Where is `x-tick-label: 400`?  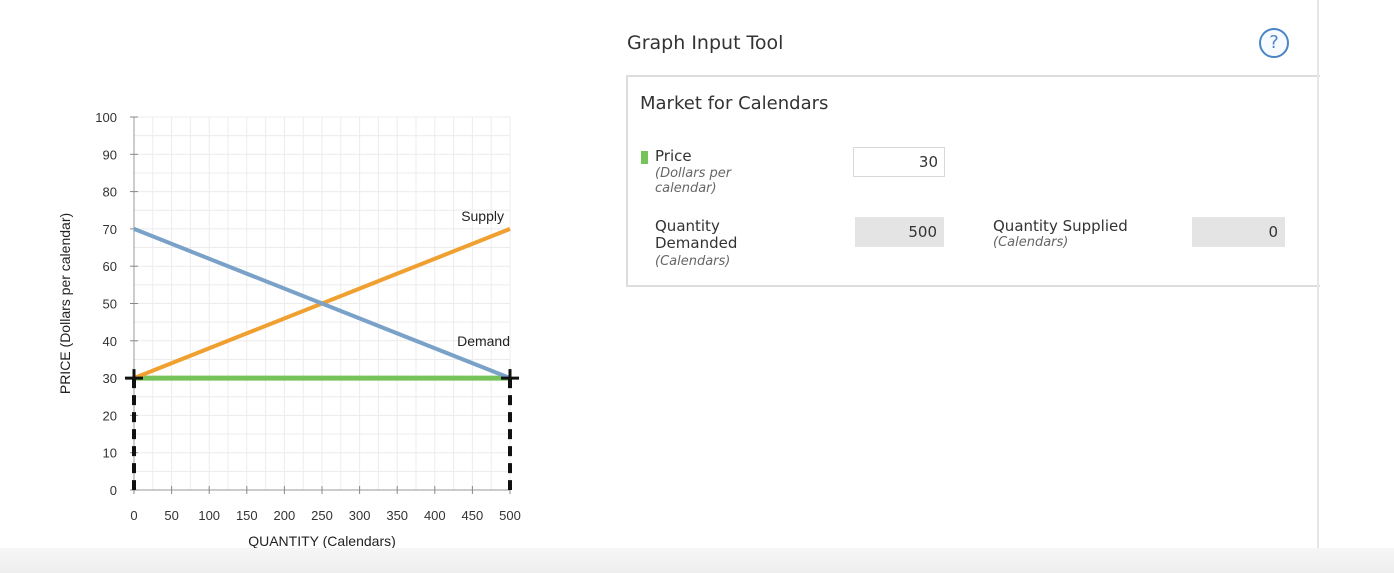 x-tick-label: 400 is located at coordinates (435, 515).